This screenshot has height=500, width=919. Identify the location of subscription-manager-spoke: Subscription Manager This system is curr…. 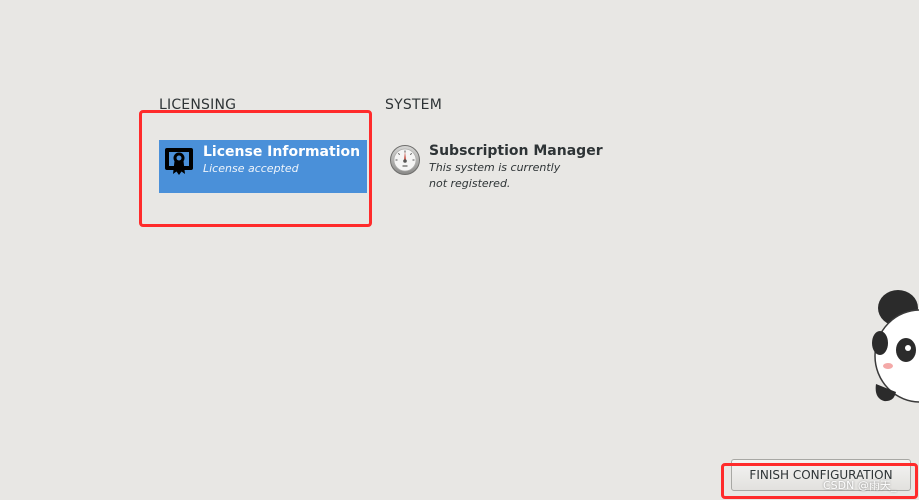
(497, 170).